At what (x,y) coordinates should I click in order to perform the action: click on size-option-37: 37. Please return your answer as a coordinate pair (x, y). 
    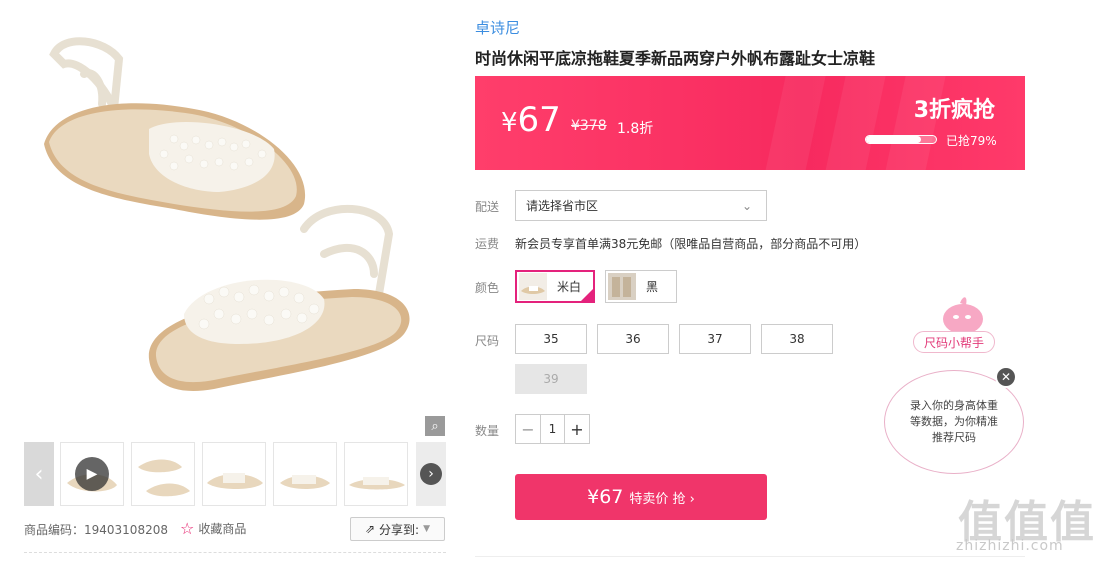
    Looking at the image, I should click on (715, 339).